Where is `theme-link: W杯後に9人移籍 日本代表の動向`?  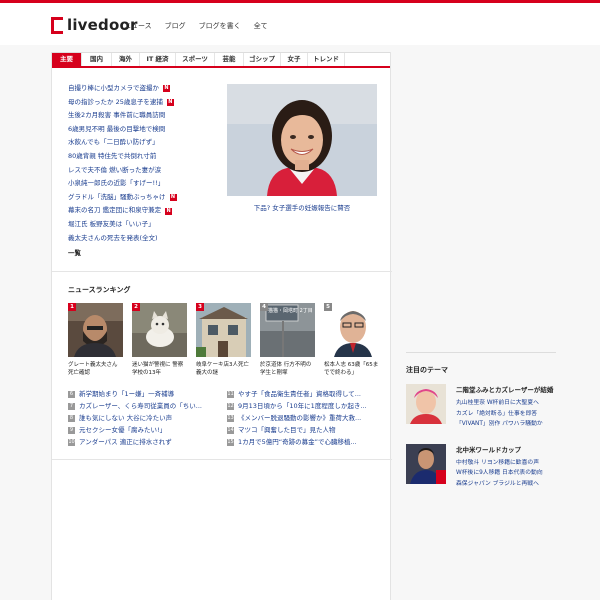
theme-link: W杯後に9人移籍 日本代表の動向 is located at coordinates (499, 473).